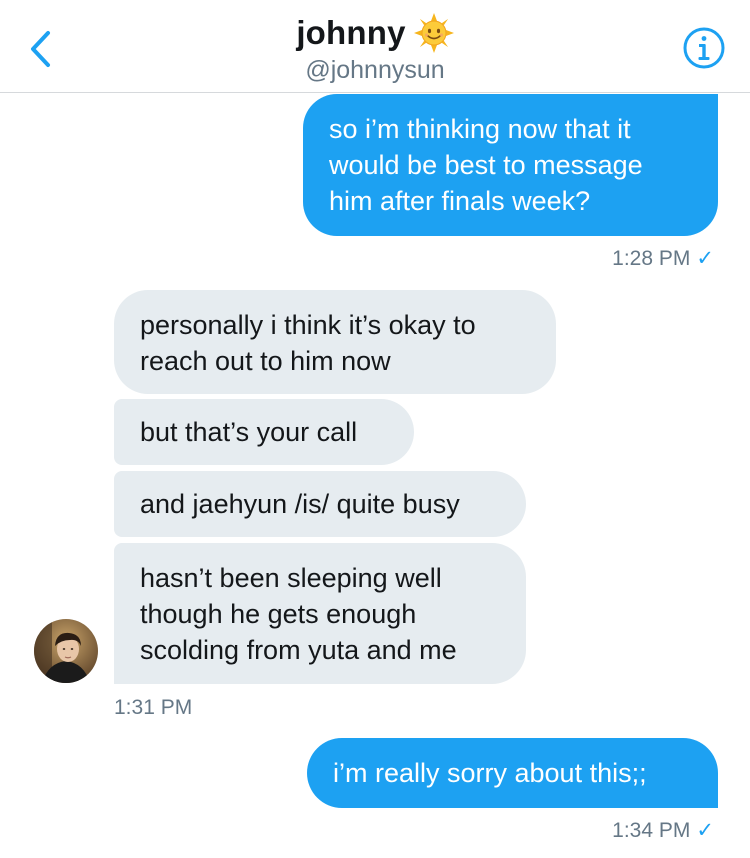 The height and width of the screenshot is (858, 750). What do you see at coordinates (291, 578) in the screenshot?
I see `message-line: hasn’t been sleeping well` at bounding box center [291, 578].